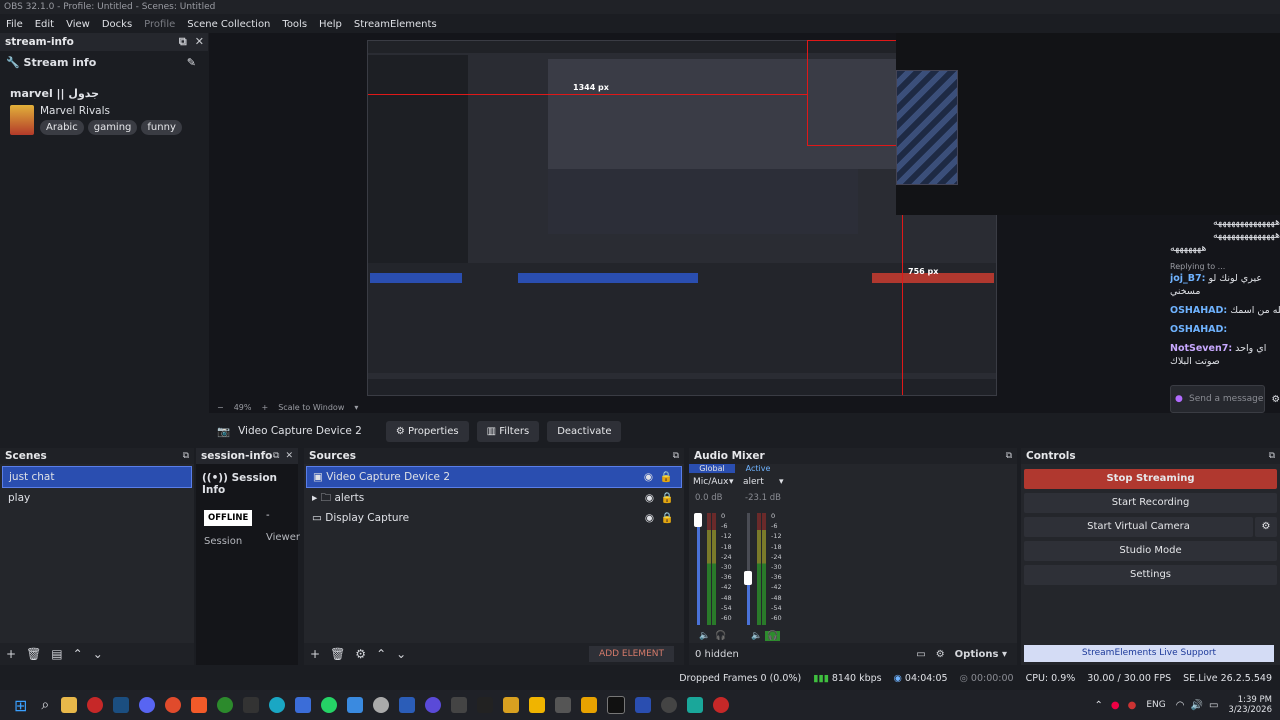 This screenshot has width=1280, height=720. Describe the element at coordinates (1132, 705) in the screenshot. I see `tray-app-icon: ●` at that location.